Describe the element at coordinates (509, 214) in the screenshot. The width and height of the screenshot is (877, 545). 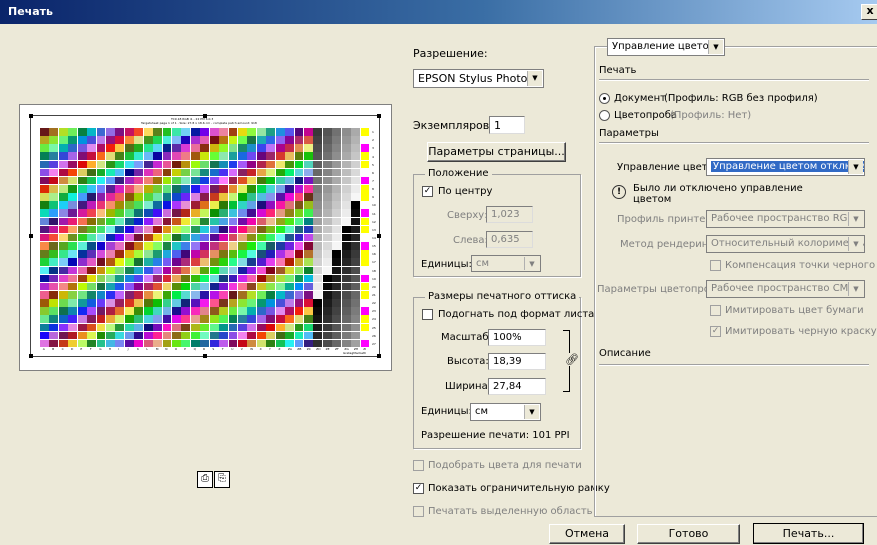
I see `top-input: 1,023` at that location.